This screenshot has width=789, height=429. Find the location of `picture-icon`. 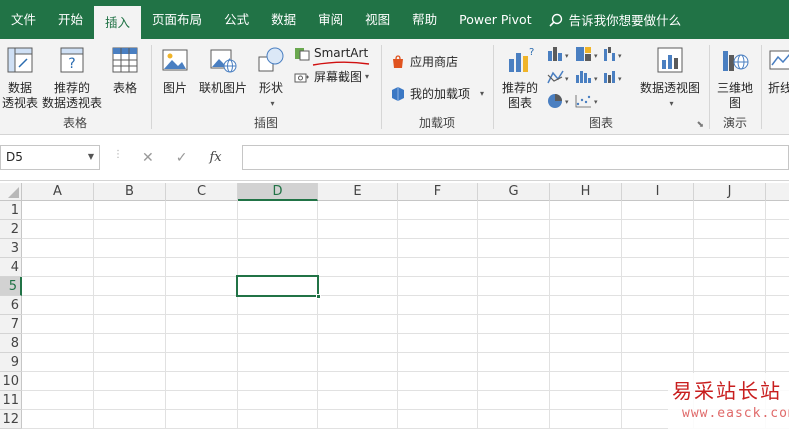

picture-icon is located at coordinates (175, 60).